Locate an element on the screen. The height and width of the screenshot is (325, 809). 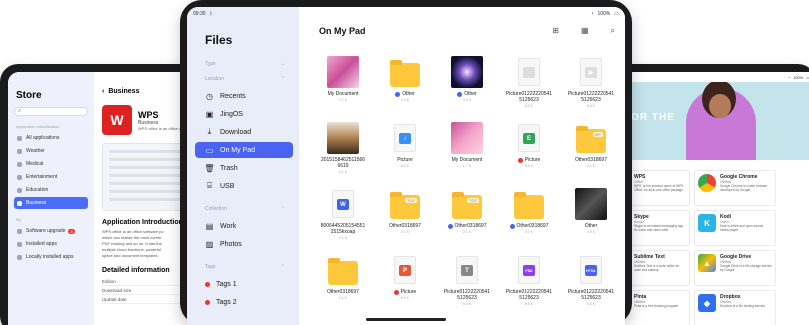
file-item: HTML Picture01222220541 5125623 8.5 K is located at coordinates (591, 282).